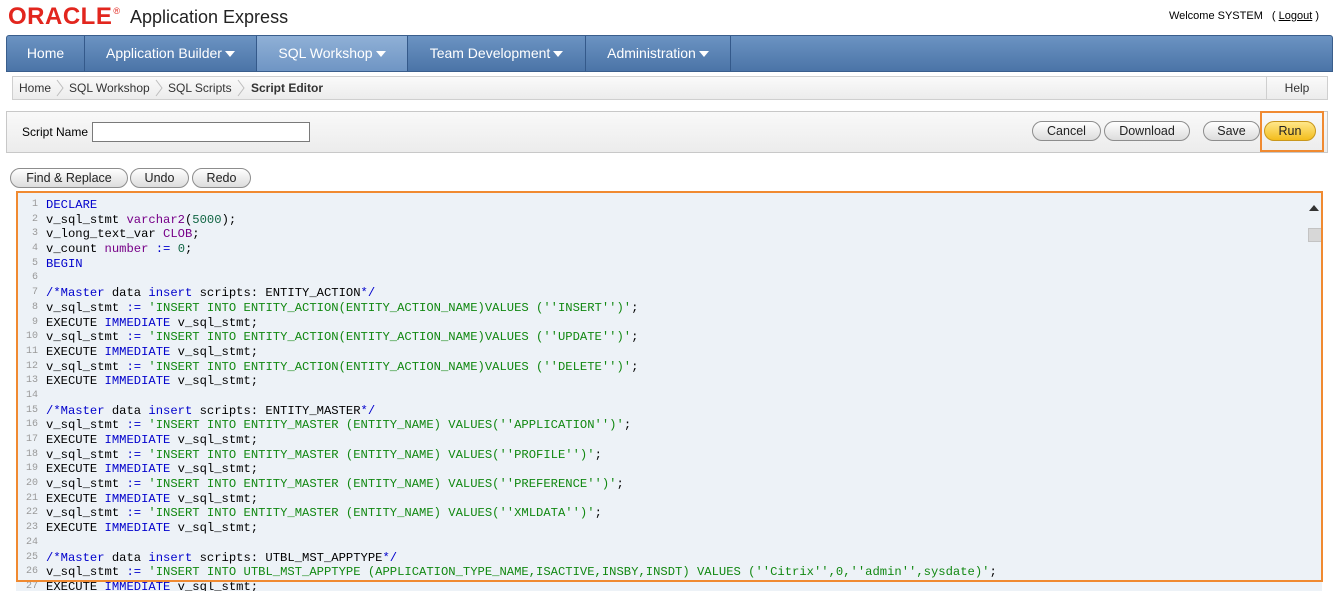 The image size is (1341, 591). What do you see at coordinates (164, 53) in the screenshot?
I see `tab-application-builder-label: Application Builder` at bounding box center [164, 53].